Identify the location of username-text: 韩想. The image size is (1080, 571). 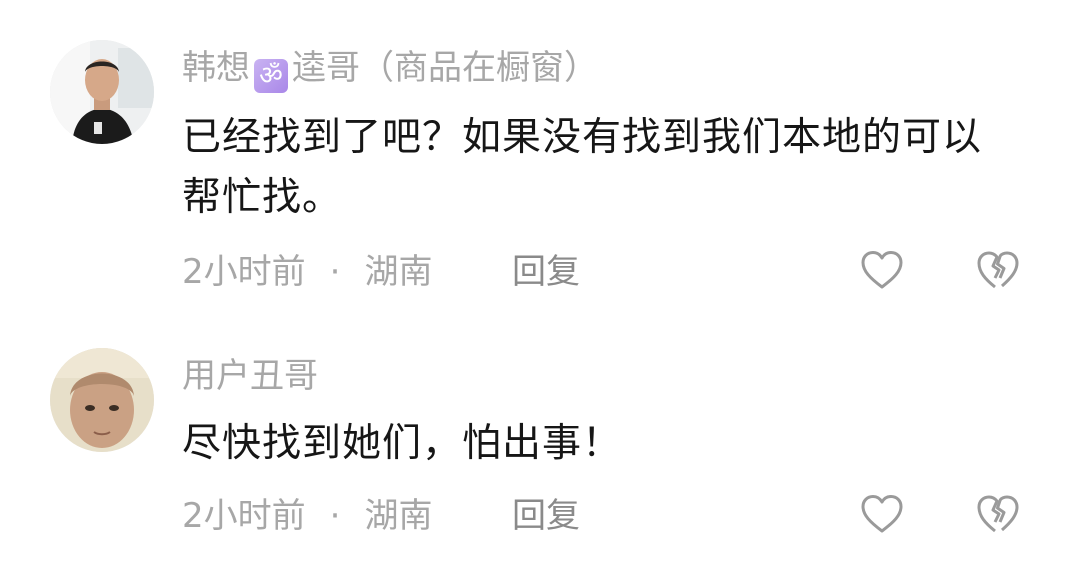
(216, 68).